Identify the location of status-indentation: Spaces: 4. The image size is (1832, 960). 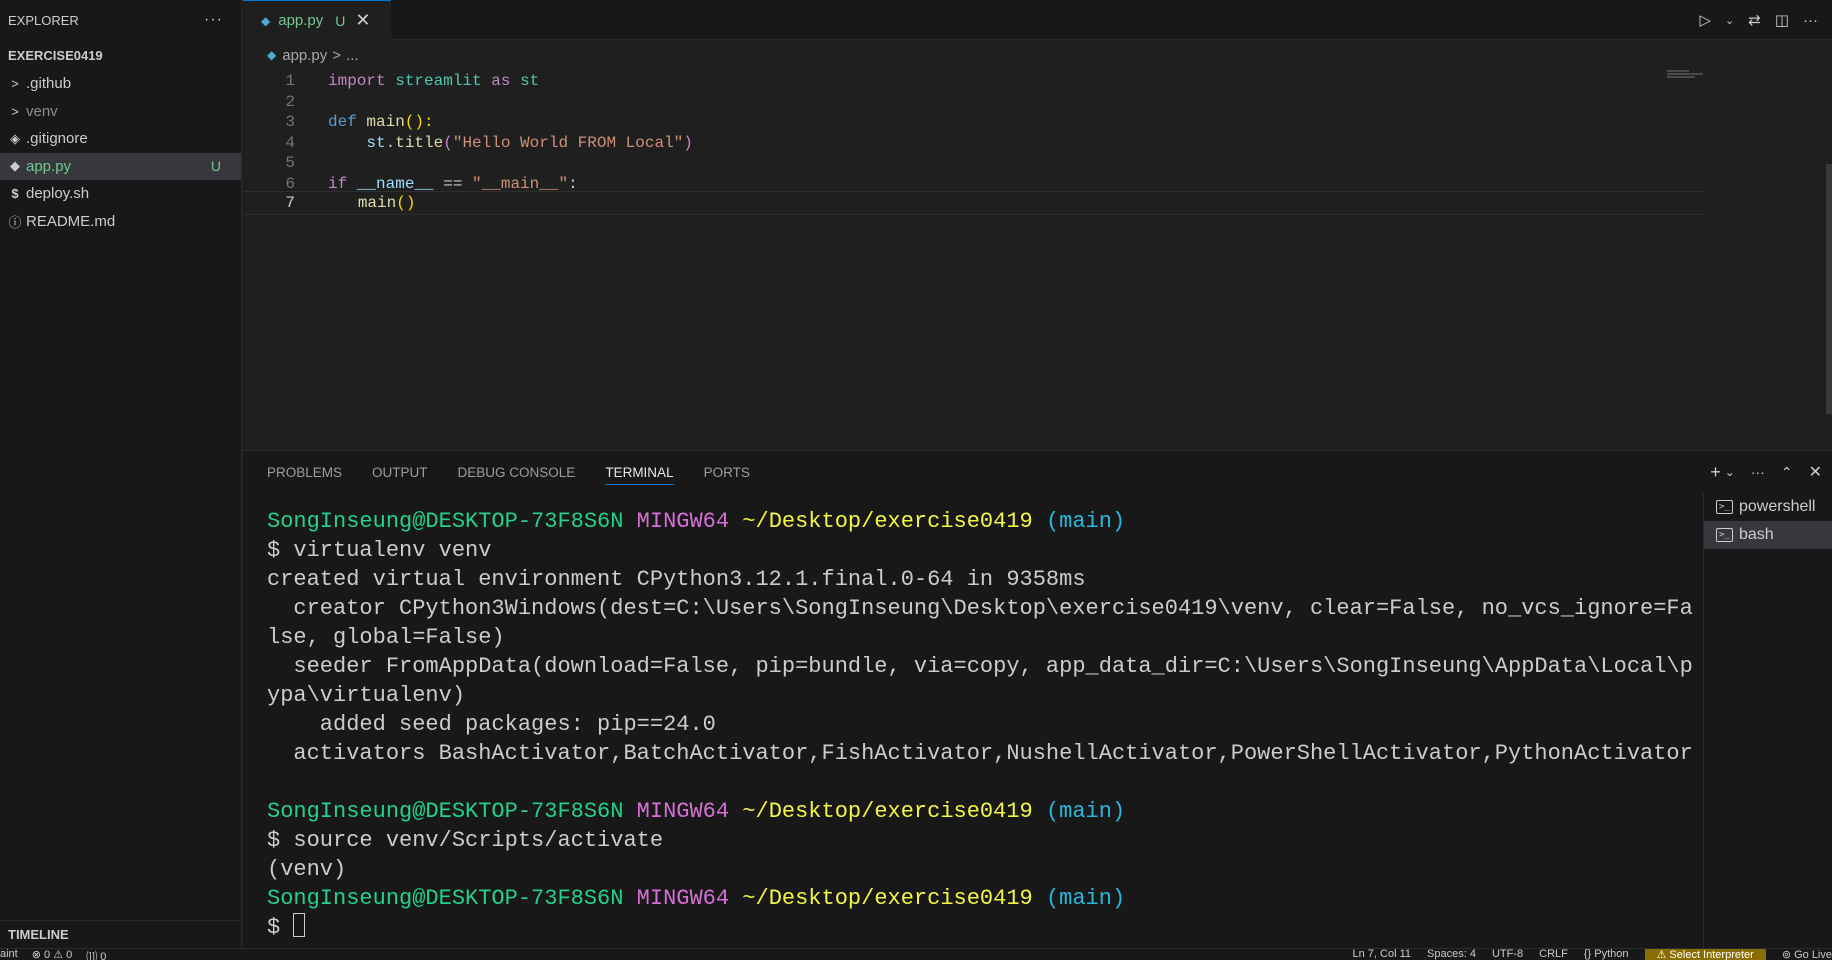
(1451, 954).